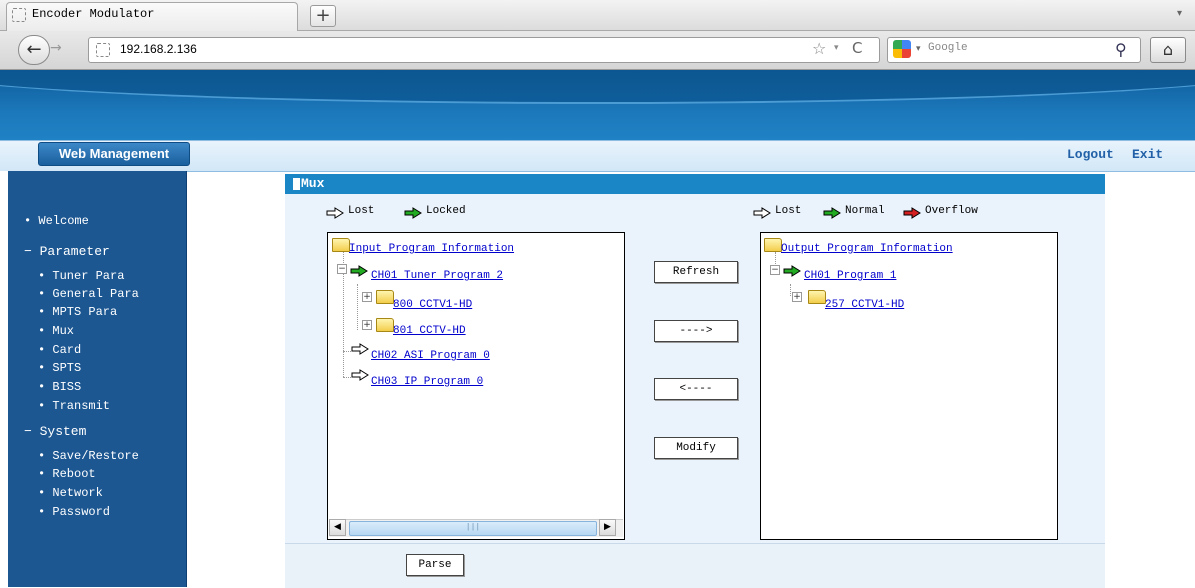 Image resolution: width=1195 pixels, height=588 pixels. I want to click on new-tab-button: +, so click(323, 16).